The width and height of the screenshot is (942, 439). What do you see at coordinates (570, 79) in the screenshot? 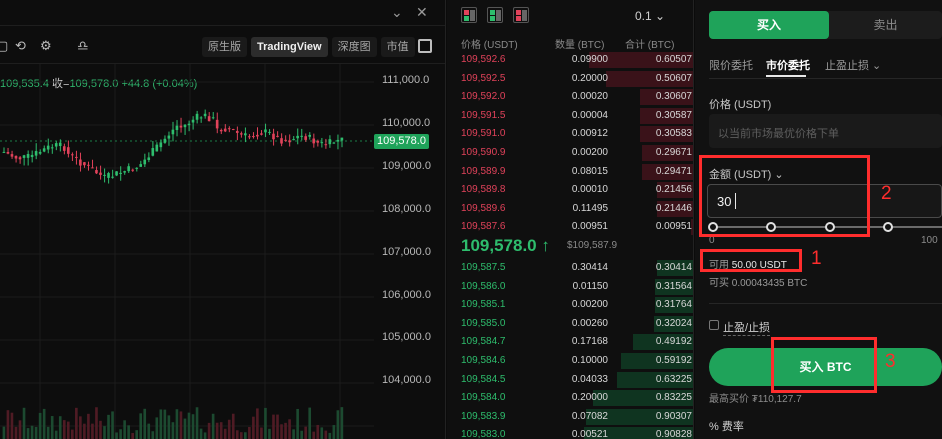
I see `ask-row: 109,592.5 0.20000 0.50607` at bounding box center [570, 79].